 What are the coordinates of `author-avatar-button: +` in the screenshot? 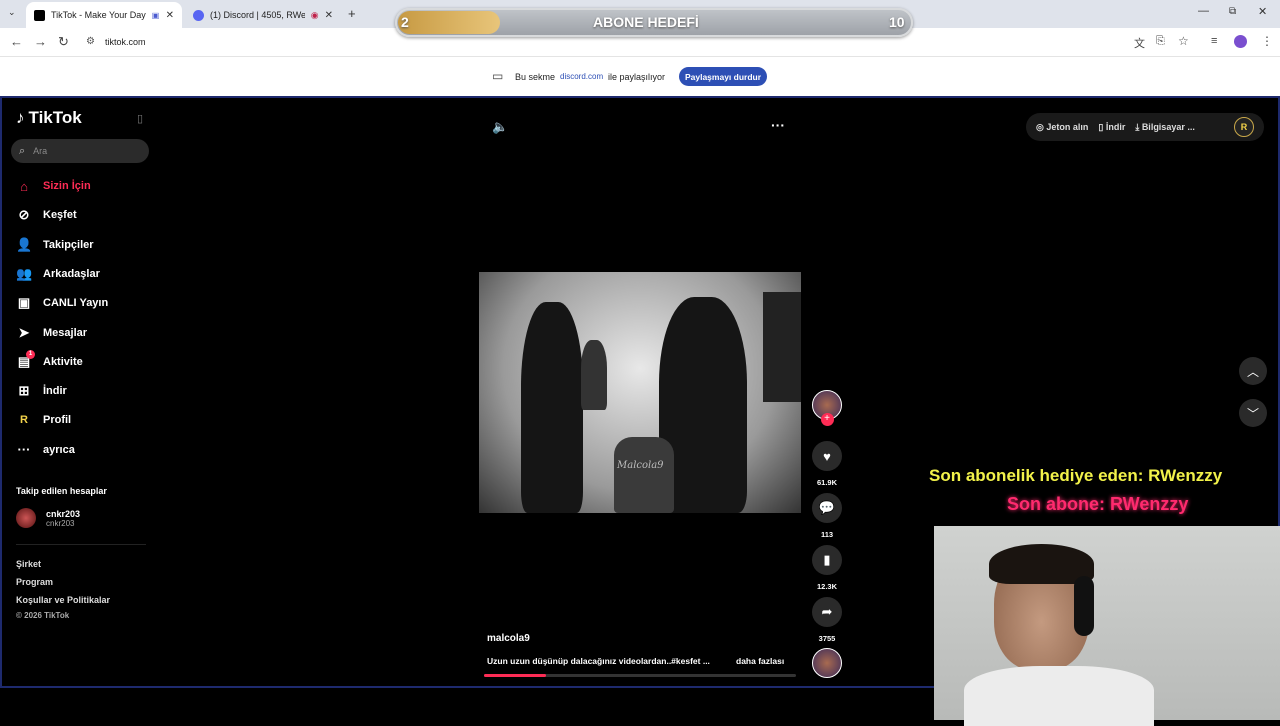 It's located at (827, 408).